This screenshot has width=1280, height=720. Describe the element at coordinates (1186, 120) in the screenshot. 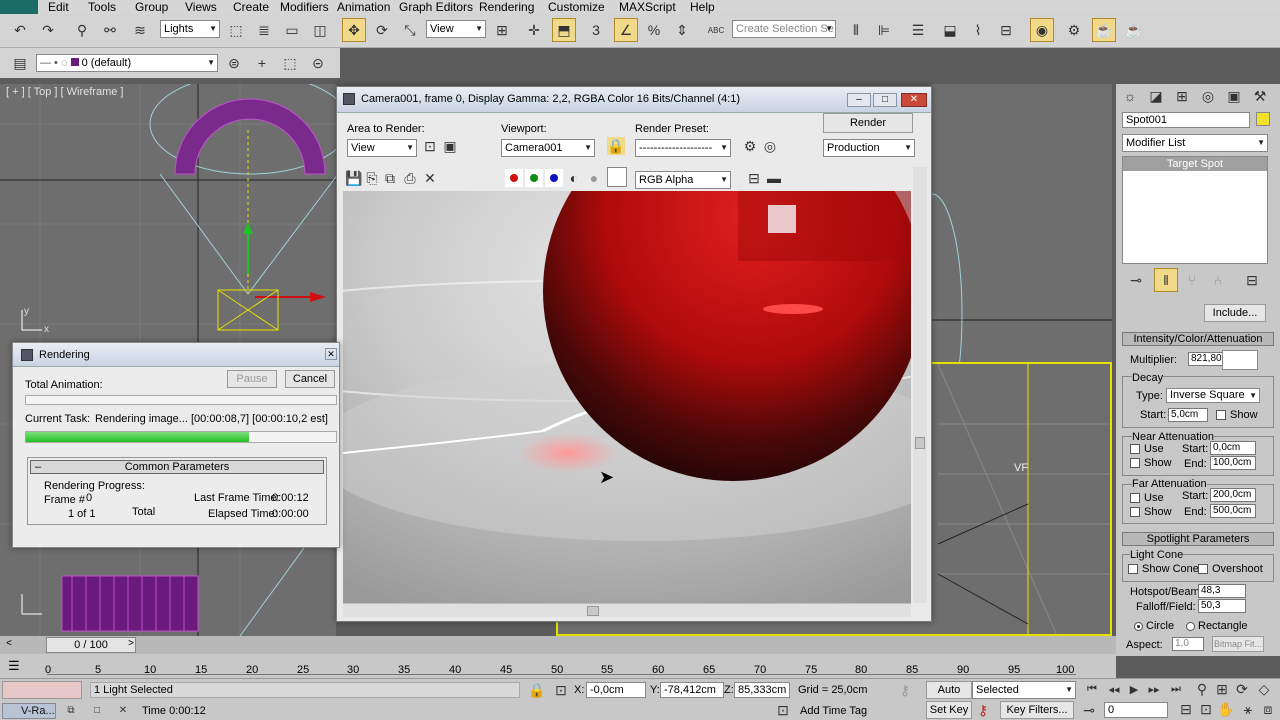

I see `object-name-field: Spot001` at that location.